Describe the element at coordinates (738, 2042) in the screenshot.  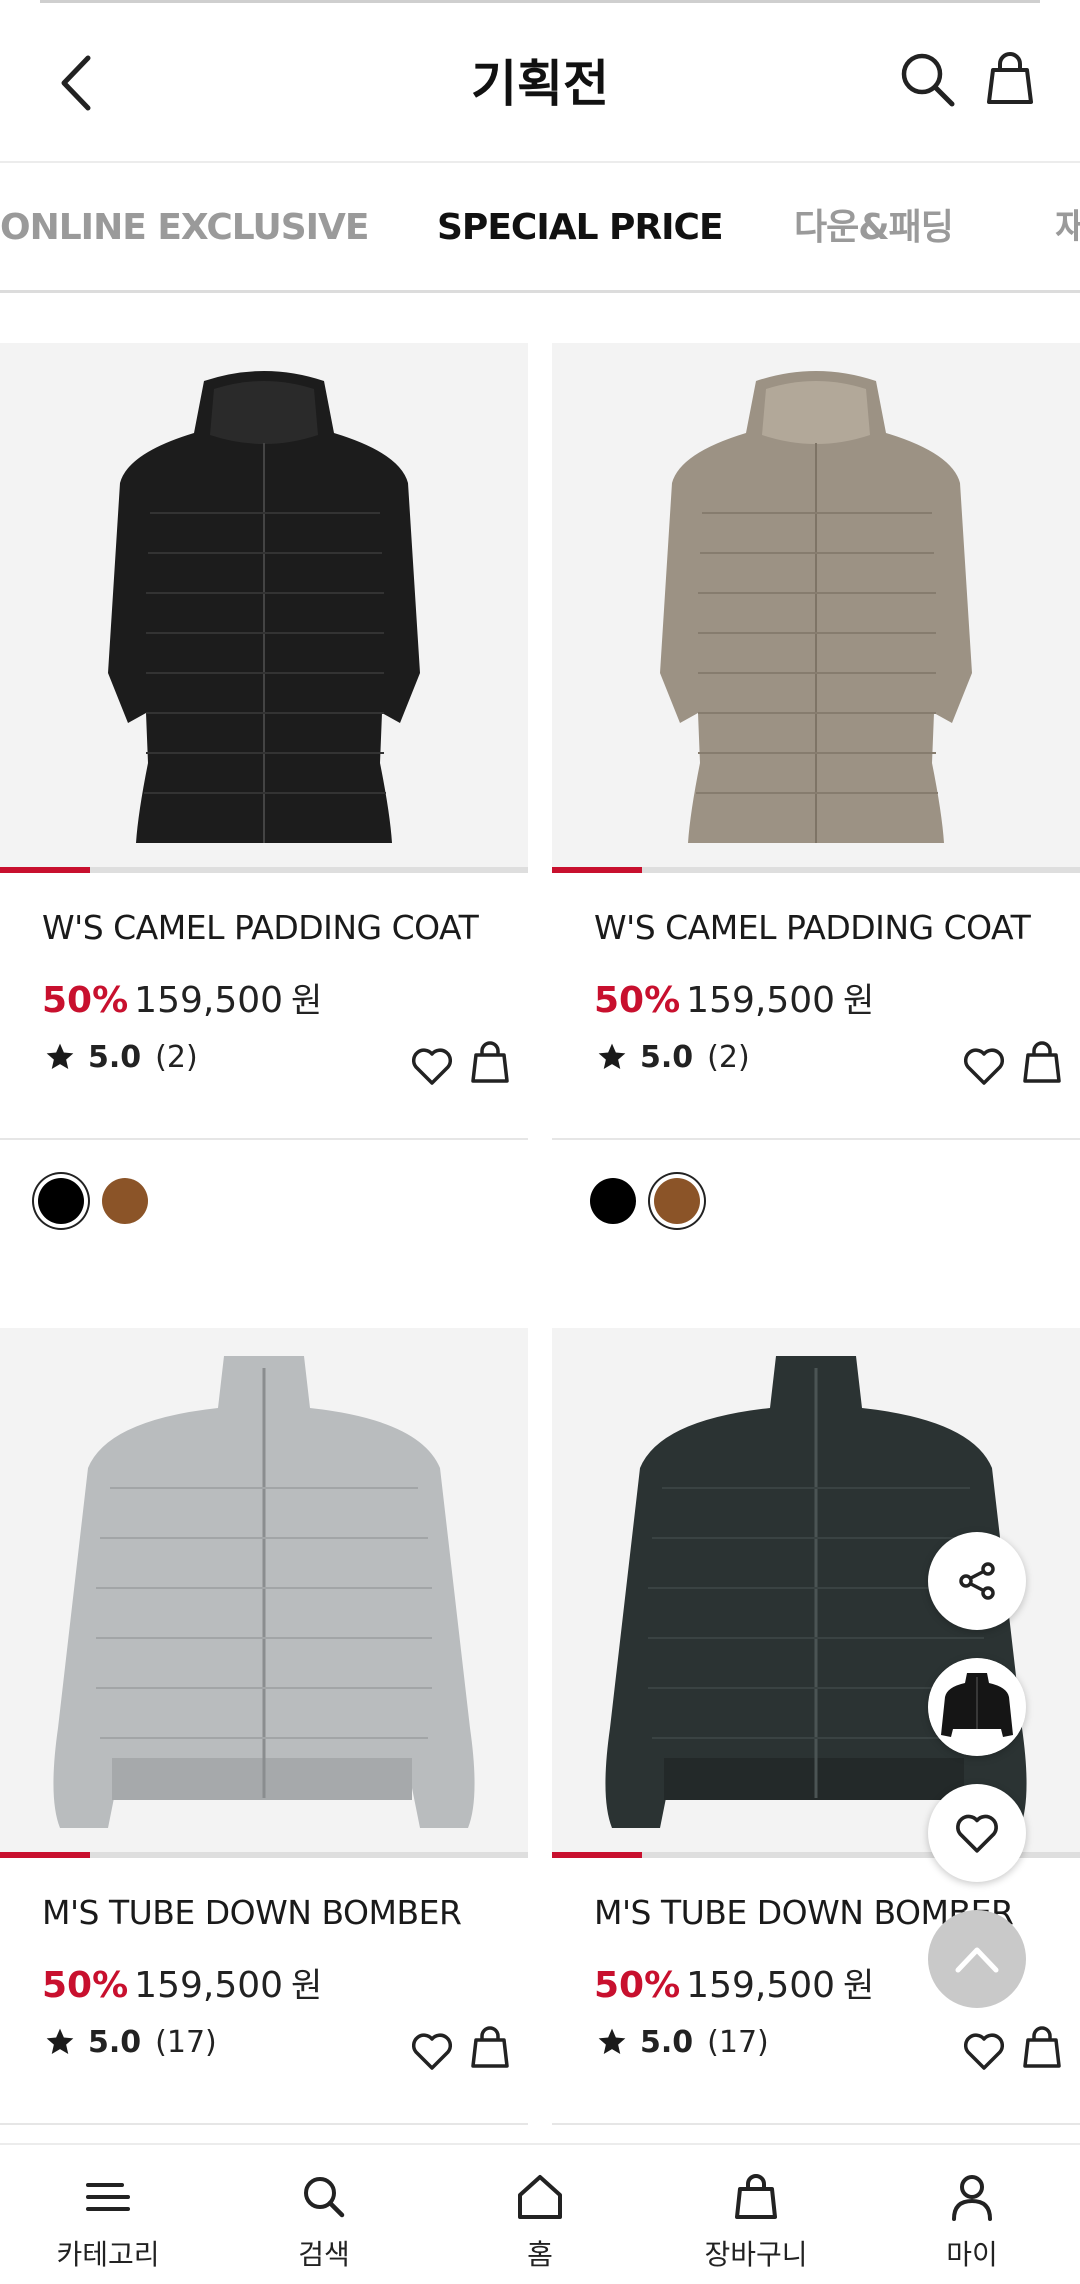
I see `review-count: (17)` at that location.